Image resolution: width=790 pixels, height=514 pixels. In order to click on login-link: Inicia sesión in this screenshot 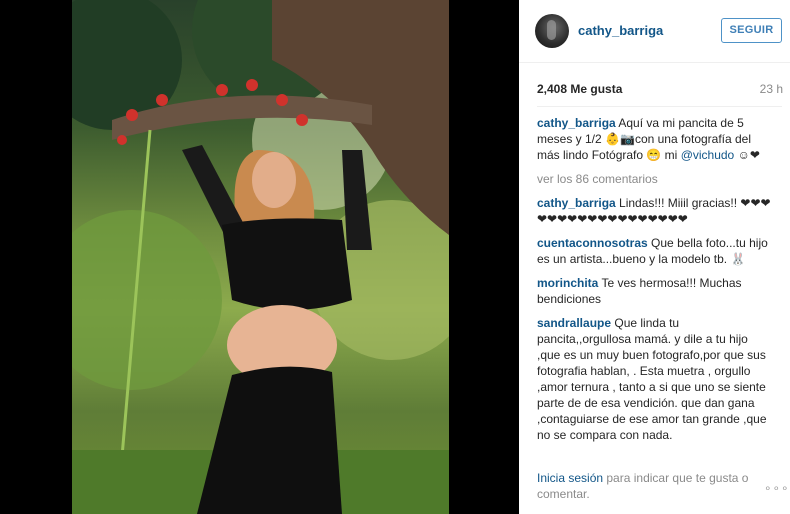, I will do `click(570, 478)`.